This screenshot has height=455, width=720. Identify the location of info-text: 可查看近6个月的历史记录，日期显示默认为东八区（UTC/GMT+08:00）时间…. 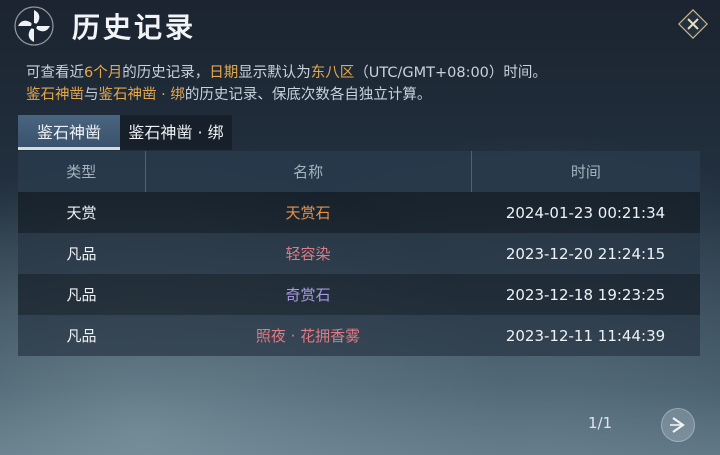
(366, 84).